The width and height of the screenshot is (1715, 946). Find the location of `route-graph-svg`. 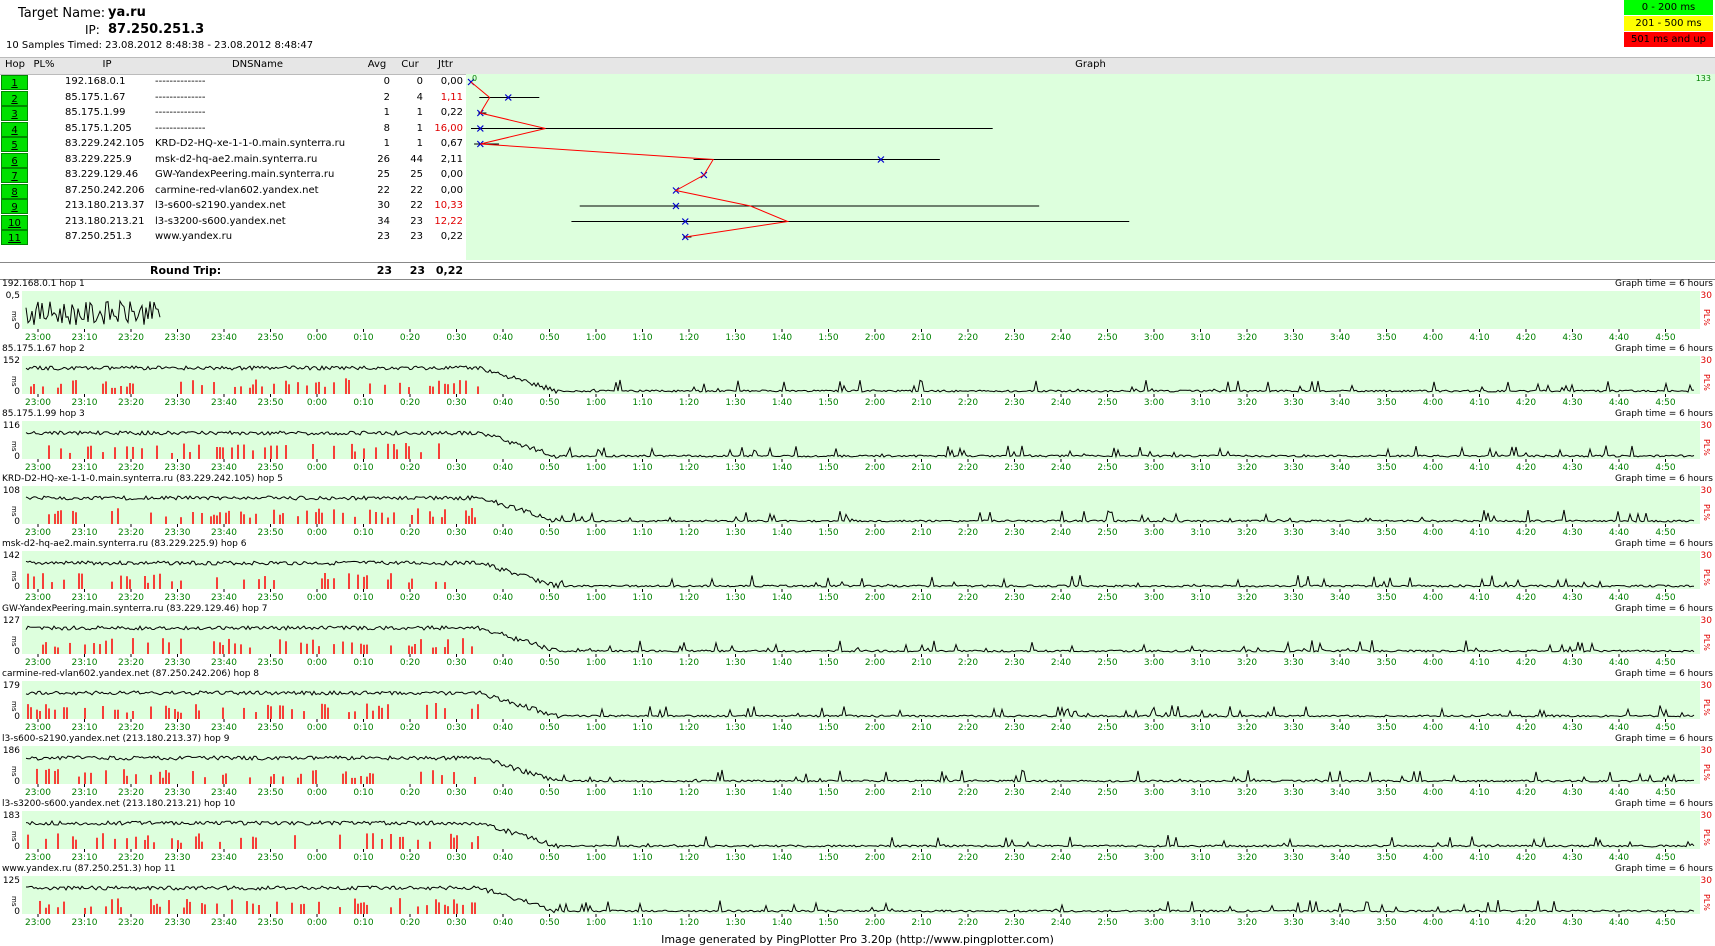

route-graph-svg is located at coordinates (798, 159).